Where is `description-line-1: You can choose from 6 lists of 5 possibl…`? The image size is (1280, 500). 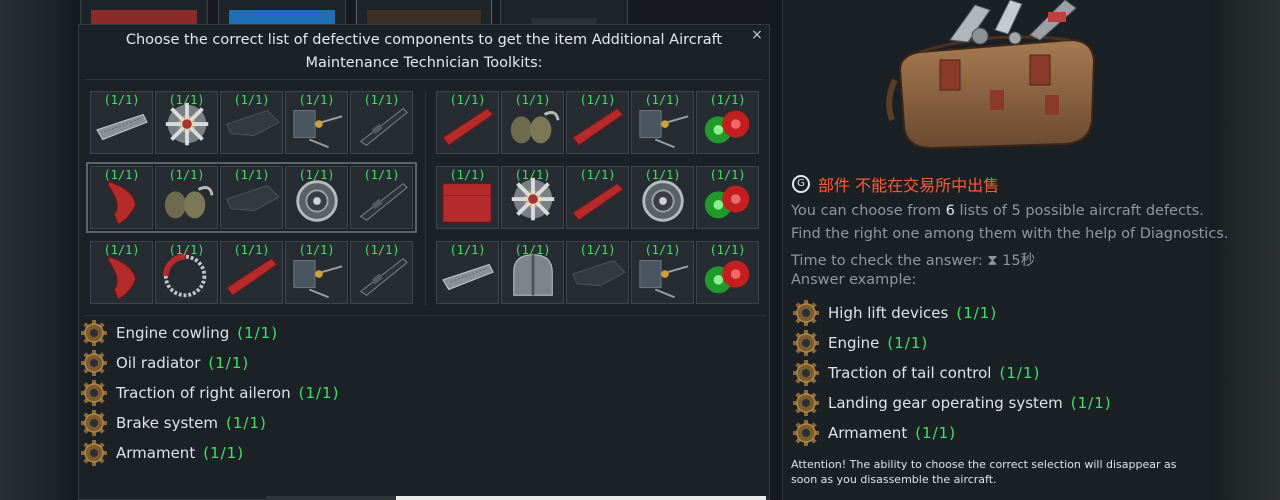
description-line-1: You can choose from 6 lists of 5 possibl… is located at coordinates (997, 211).